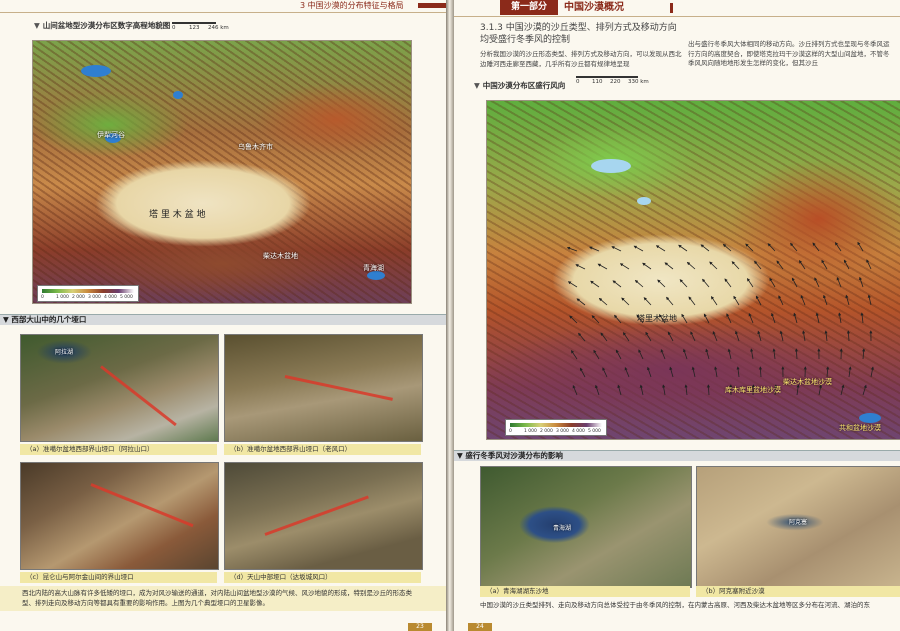  I want to click on photo-b, so click(323, 388).